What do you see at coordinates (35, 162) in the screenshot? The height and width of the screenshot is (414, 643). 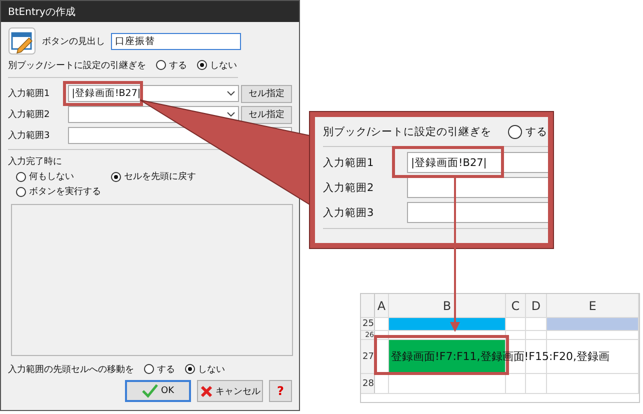 I see `on-complete-label: 入力完了時に` at bounding box center [35, 162].